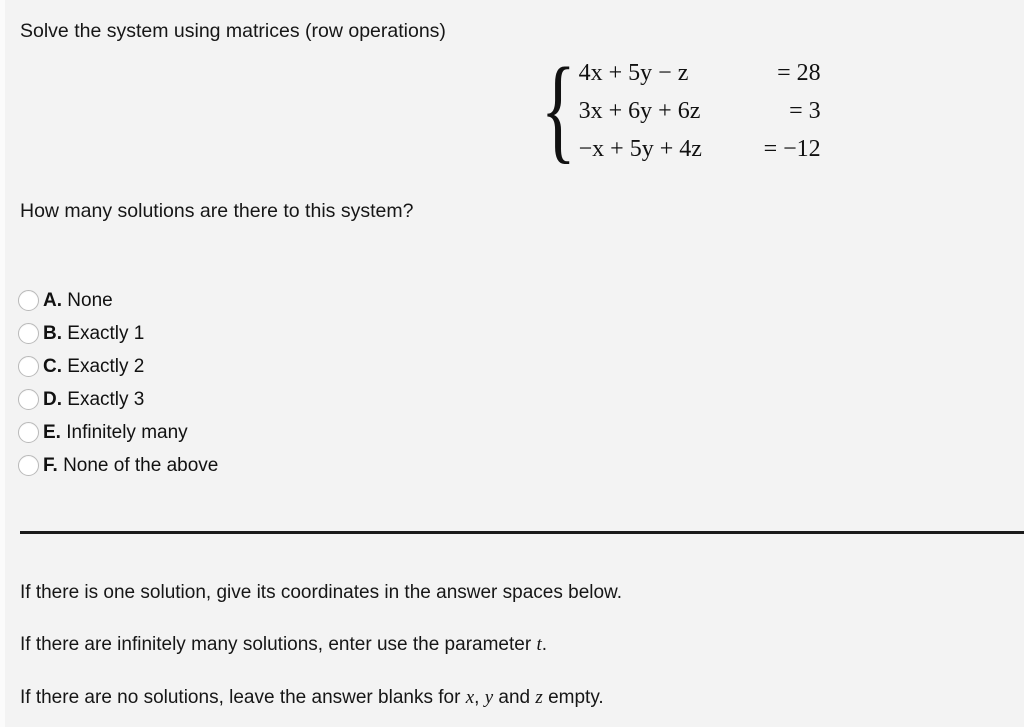 This screenshot has height=727, width=1024. I want to click on equation-2-lhs: 3x + 6y + 6z, so click(639, 111).